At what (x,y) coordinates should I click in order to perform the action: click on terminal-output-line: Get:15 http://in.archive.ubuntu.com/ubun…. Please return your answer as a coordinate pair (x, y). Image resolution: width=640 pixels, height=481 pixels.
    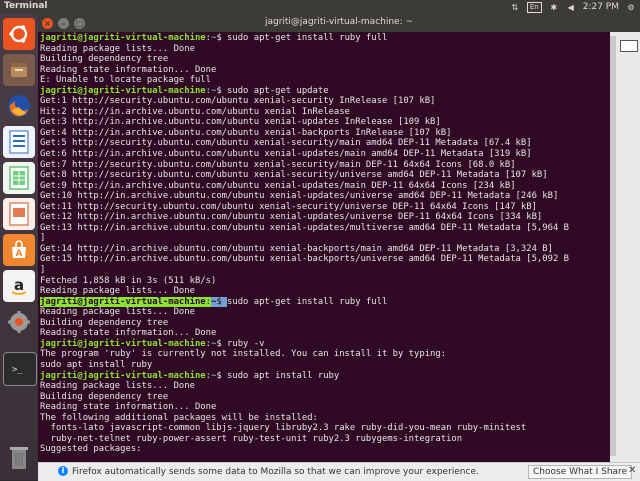
    Looking at the image, I should click on (304, 259).